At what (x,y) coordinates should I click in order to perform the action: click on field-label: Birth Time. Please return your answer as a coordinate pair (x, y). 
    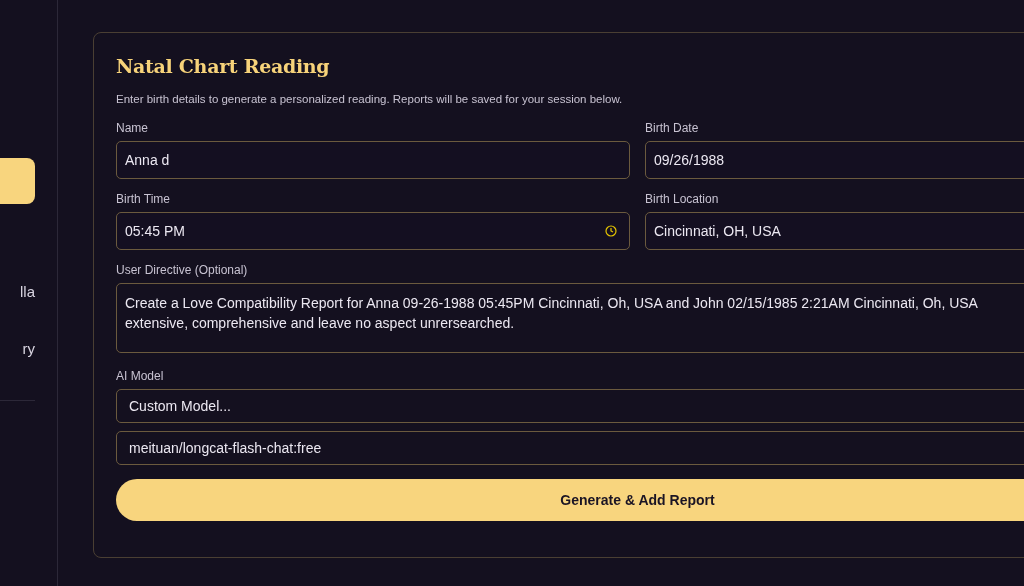
    Looking at the image, I should click on (143, 199).